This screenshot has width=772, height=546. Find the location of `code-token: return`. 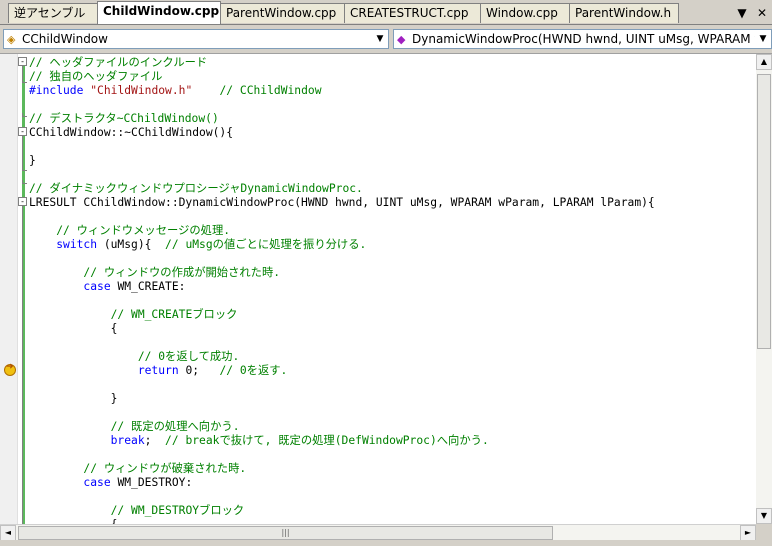

code-token: return is located at coordinates (158, 370).